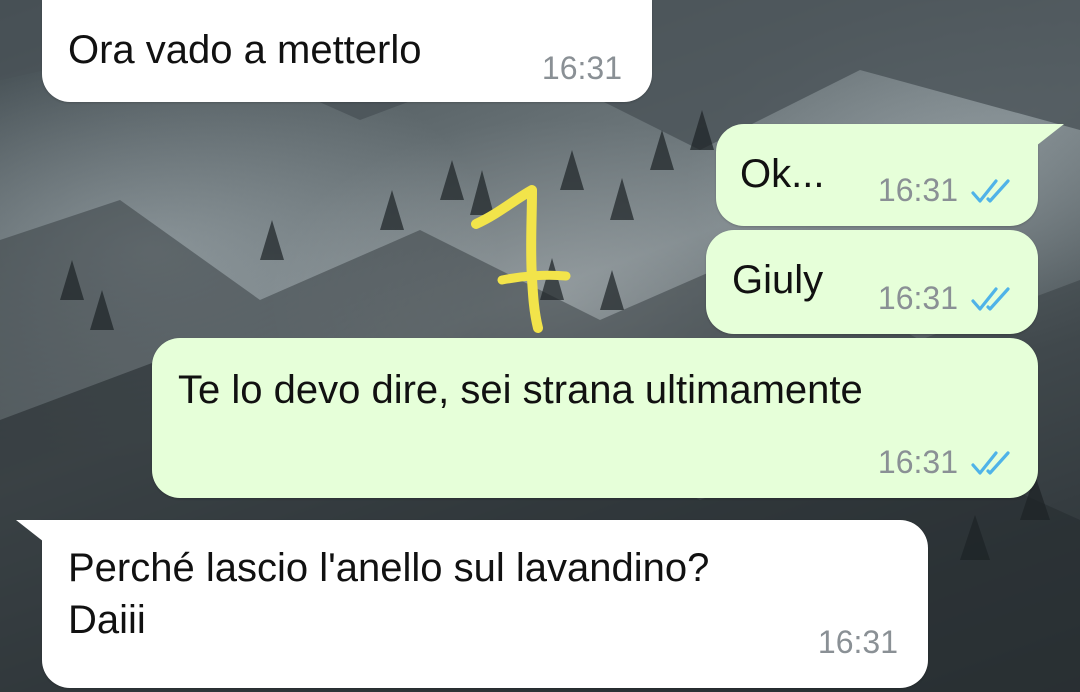  What do you see at coordinates (872, 282) in the screenshot?
I see `message-bubble-outgoing: Giuly 16:31` at bounding box center [872, 282].